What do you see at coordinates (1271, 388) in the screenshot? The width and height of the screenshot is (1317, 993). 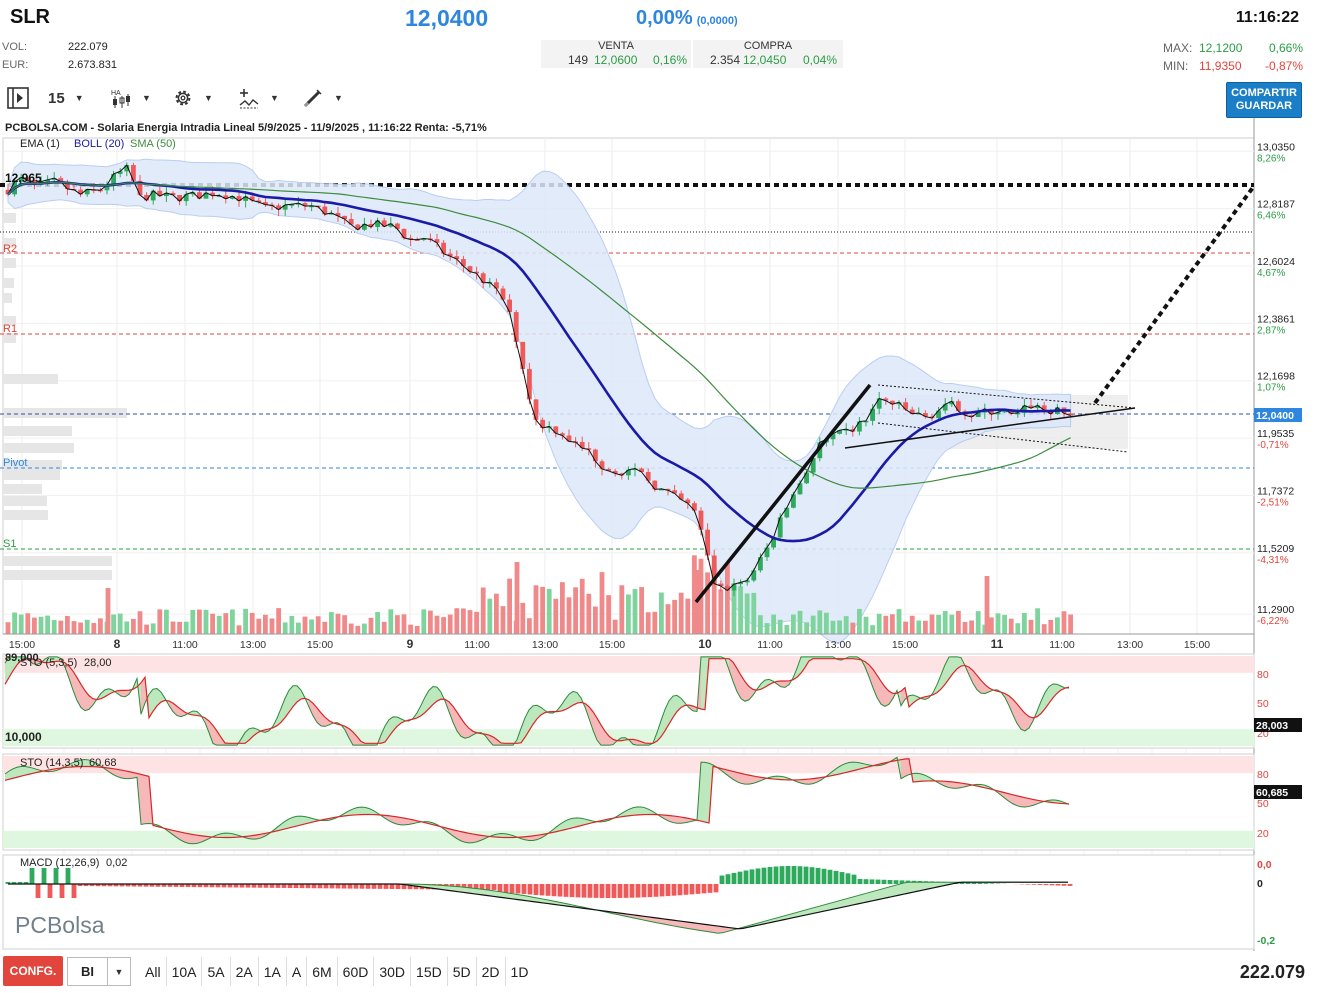 I see `price-axis-change: 1,07%` at bounding box center [1271, 388].